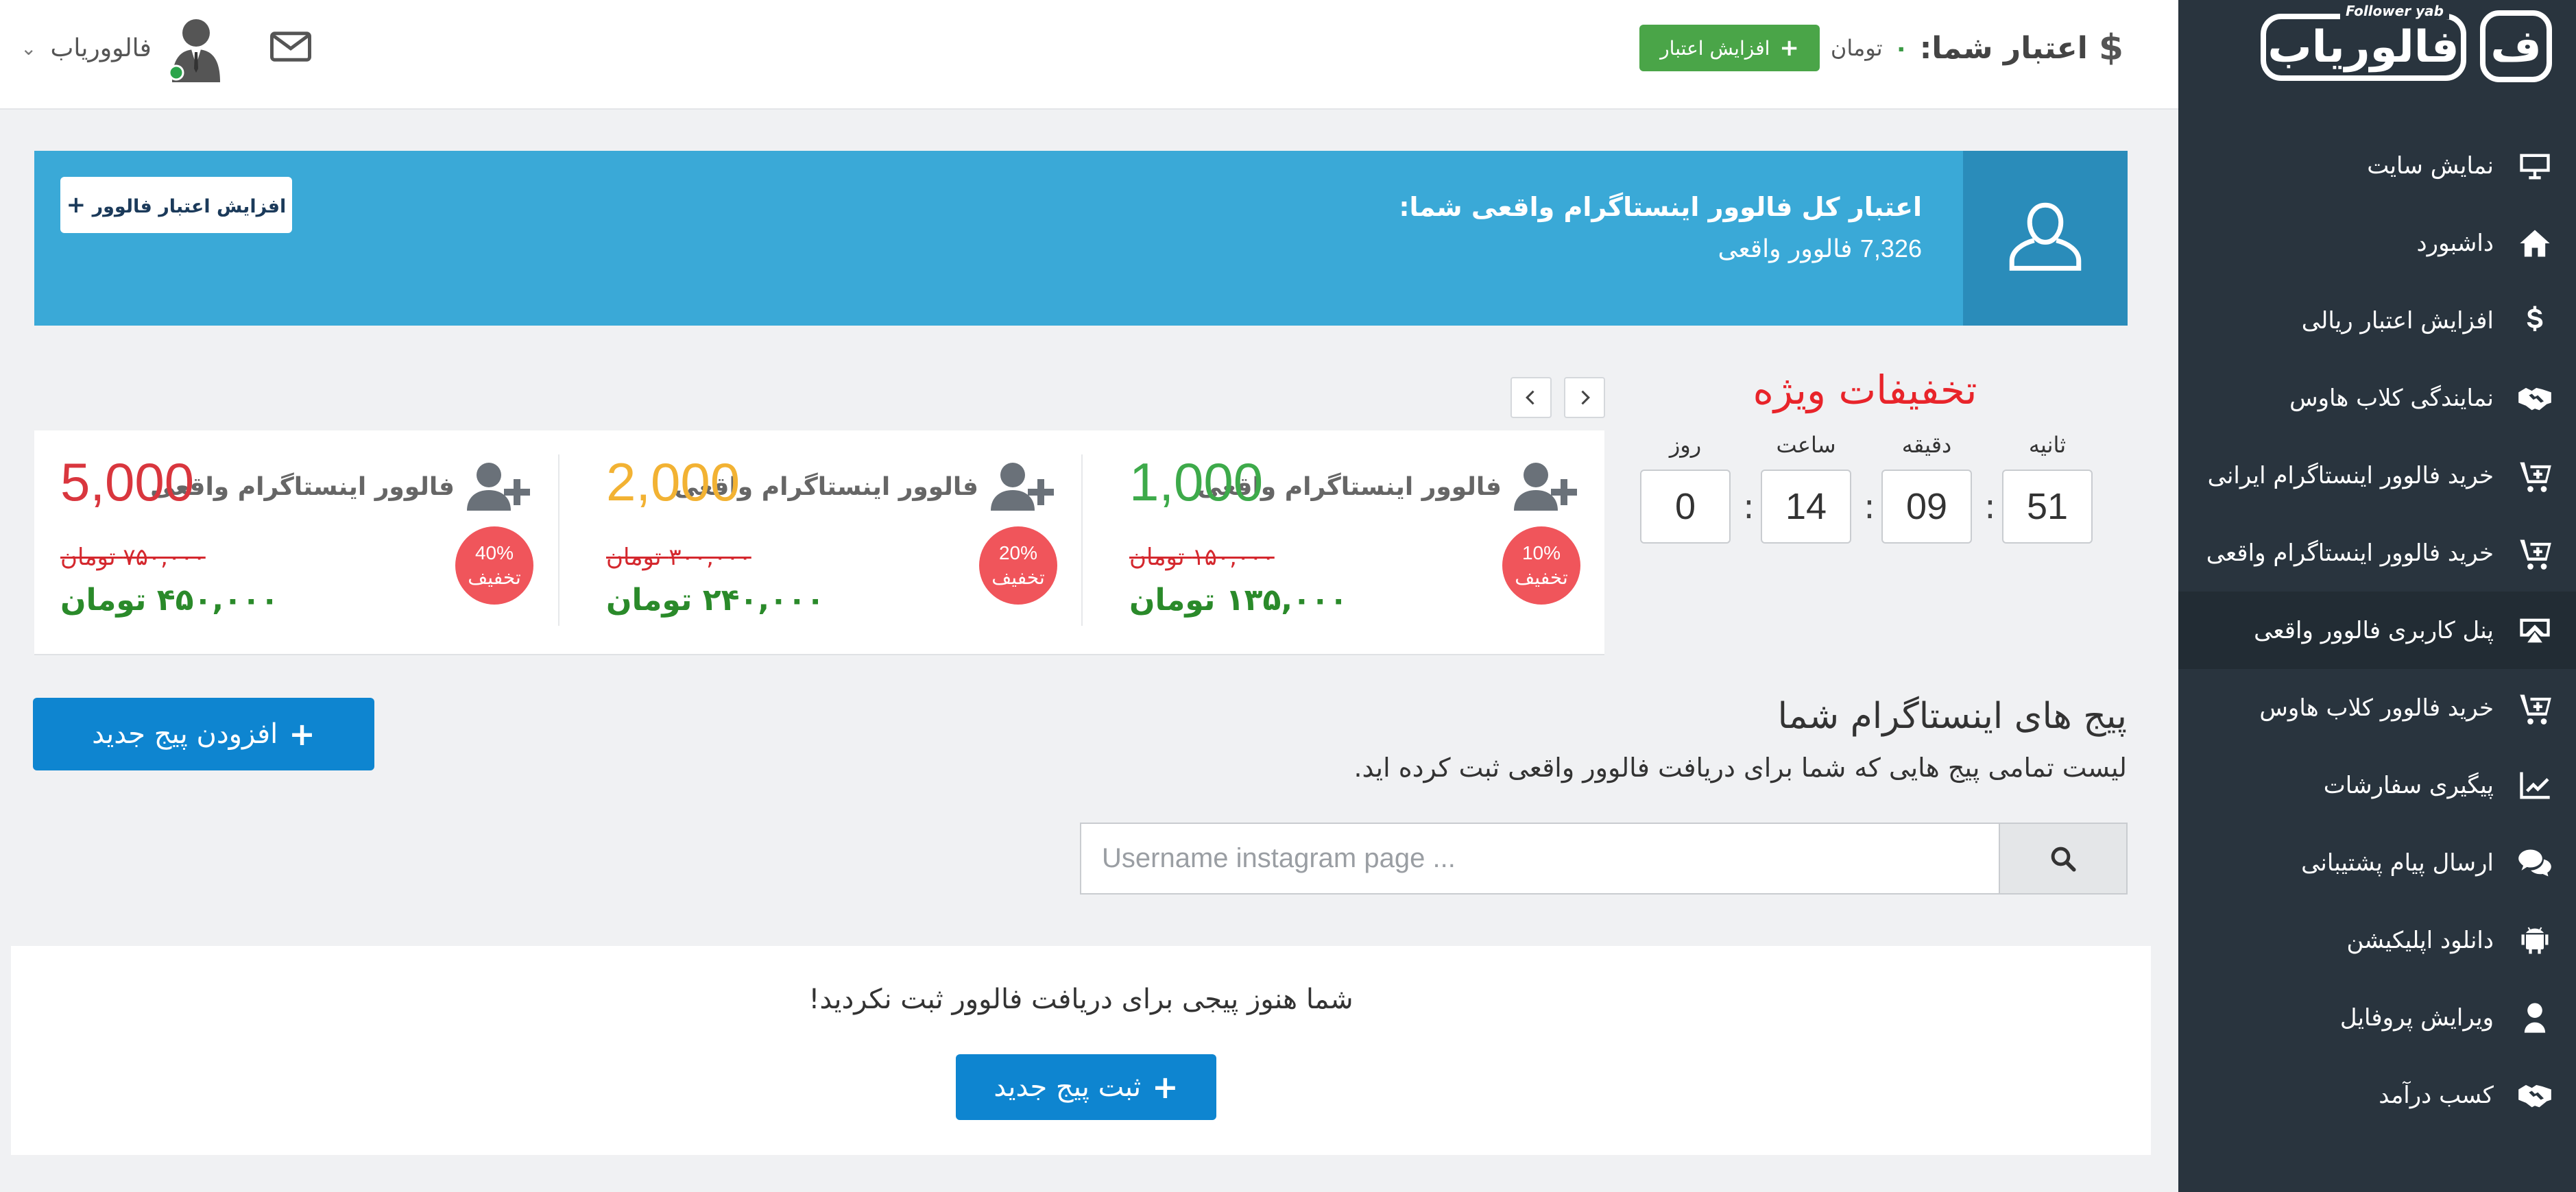 The image size is (2576, 1192). What do you see at coordinates (1806, 507) in the screenshot?
I see `countdown-hours: 14` at bounding box center [1806, 507].